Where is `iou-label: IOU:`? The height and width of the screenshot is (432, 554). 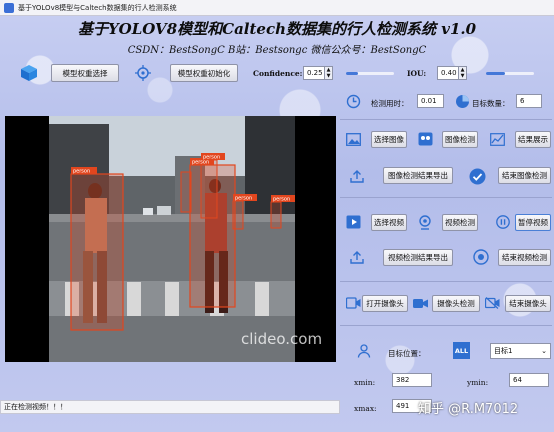 iou-label: IOU: is located at coordinates (417, 73).